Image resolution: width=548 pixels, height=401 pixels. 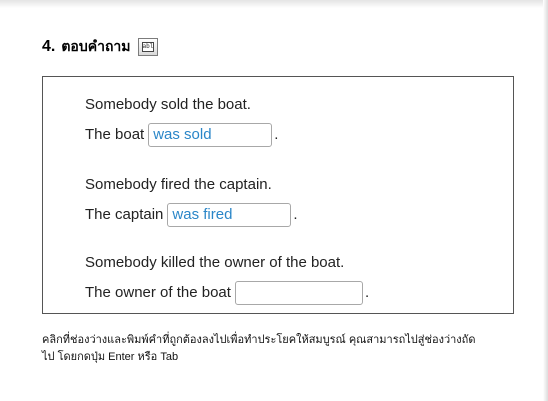 I want to click on prompt-text: Somebody fired the captain., so click(x=178, y=184).